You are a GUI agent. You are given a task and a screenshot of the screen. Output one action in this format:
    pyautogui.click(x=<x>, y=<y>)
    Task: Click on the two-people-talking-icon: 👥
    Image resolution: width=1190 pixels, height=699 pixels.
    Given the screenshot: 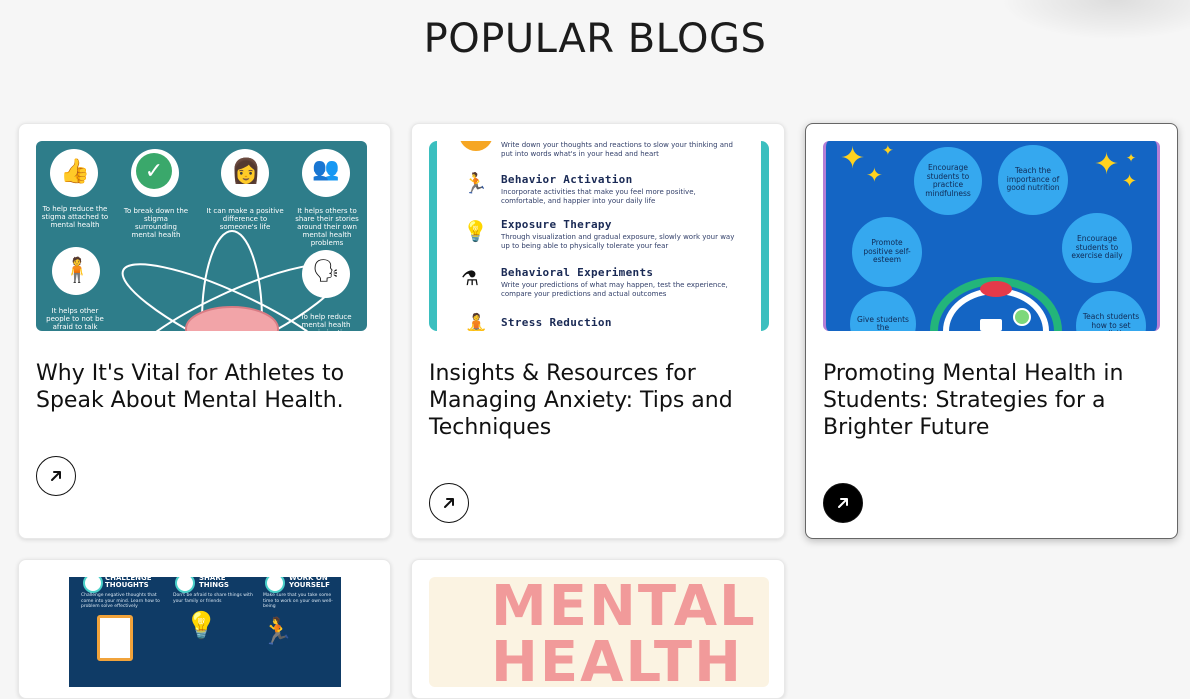 What is the action you would take?
    pyautogui.click(x=326, y=169)
    